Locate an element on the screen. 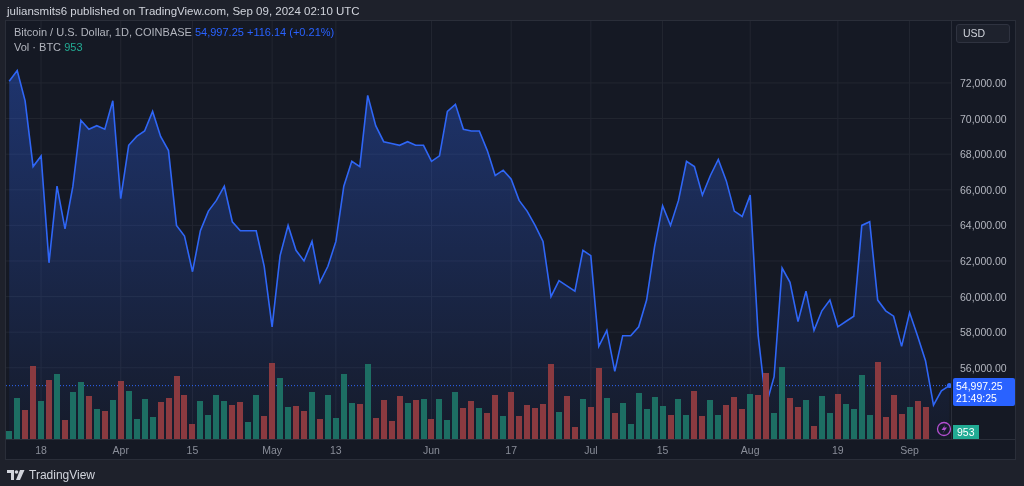 The width and height of the screenshot is (1024, 486). price-tick-label: 60,000.00 is located at coordinates (983, 297).